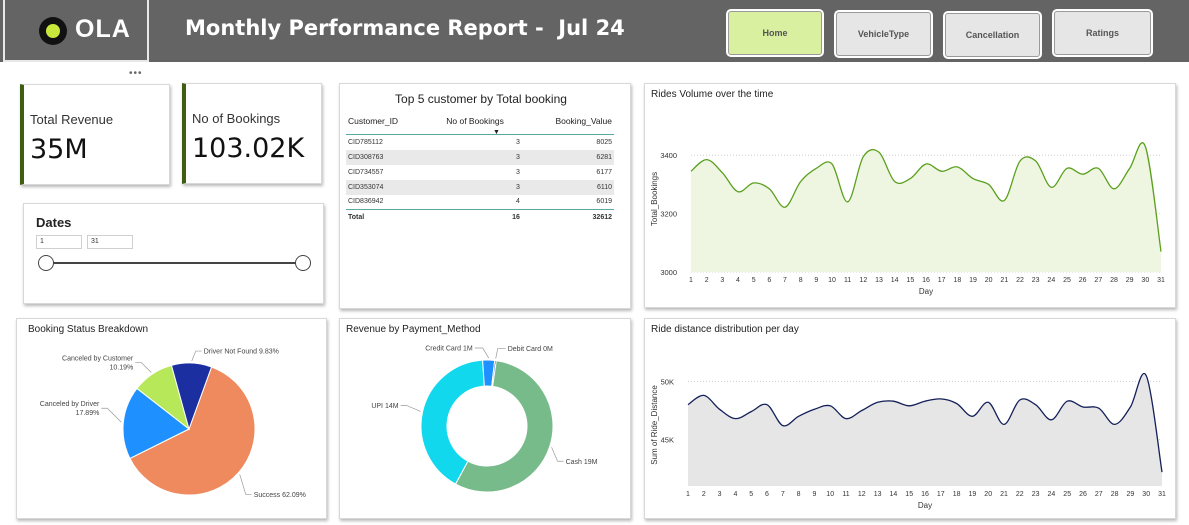 Image resolution: width=1189 pixels, height=525 pixels. What do you see at coordinates (1102, 33) in the screenshot?
I see `nav-ratings-button: Ratings` at bounding box center [1102, 33].